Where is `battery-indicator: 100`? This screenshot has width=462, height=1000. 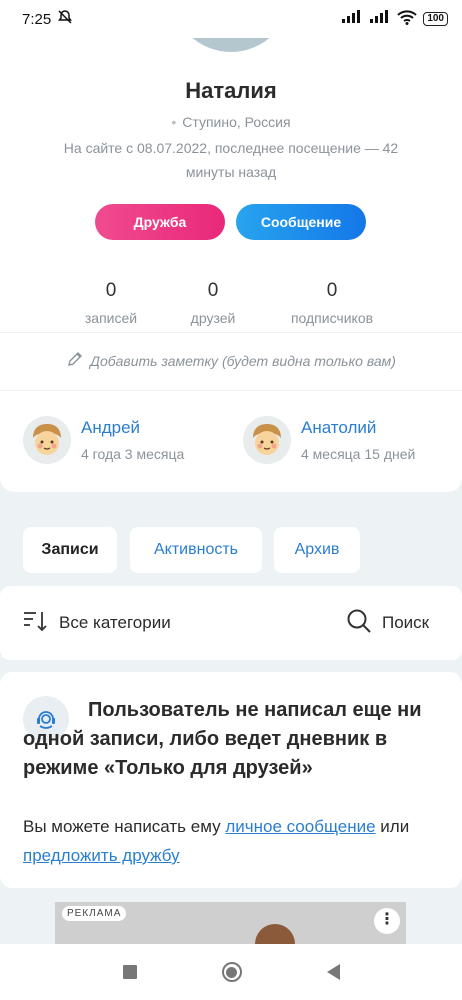
battery-indicator: 100 is located at coordinates (435, 19).